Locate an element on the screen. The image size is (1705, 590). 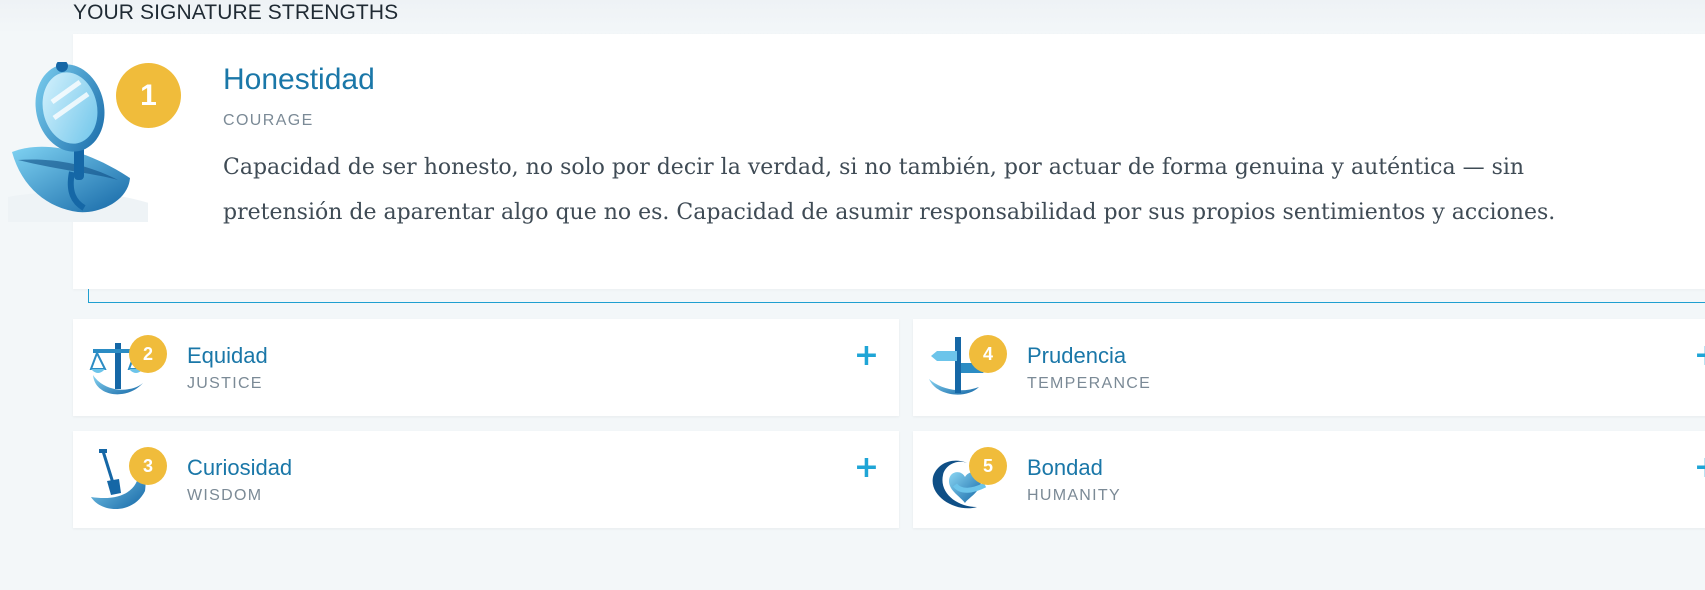
strength-card-curiosidad: 3 Curiosidad WISDOM + is located at coordinates (486, 479).